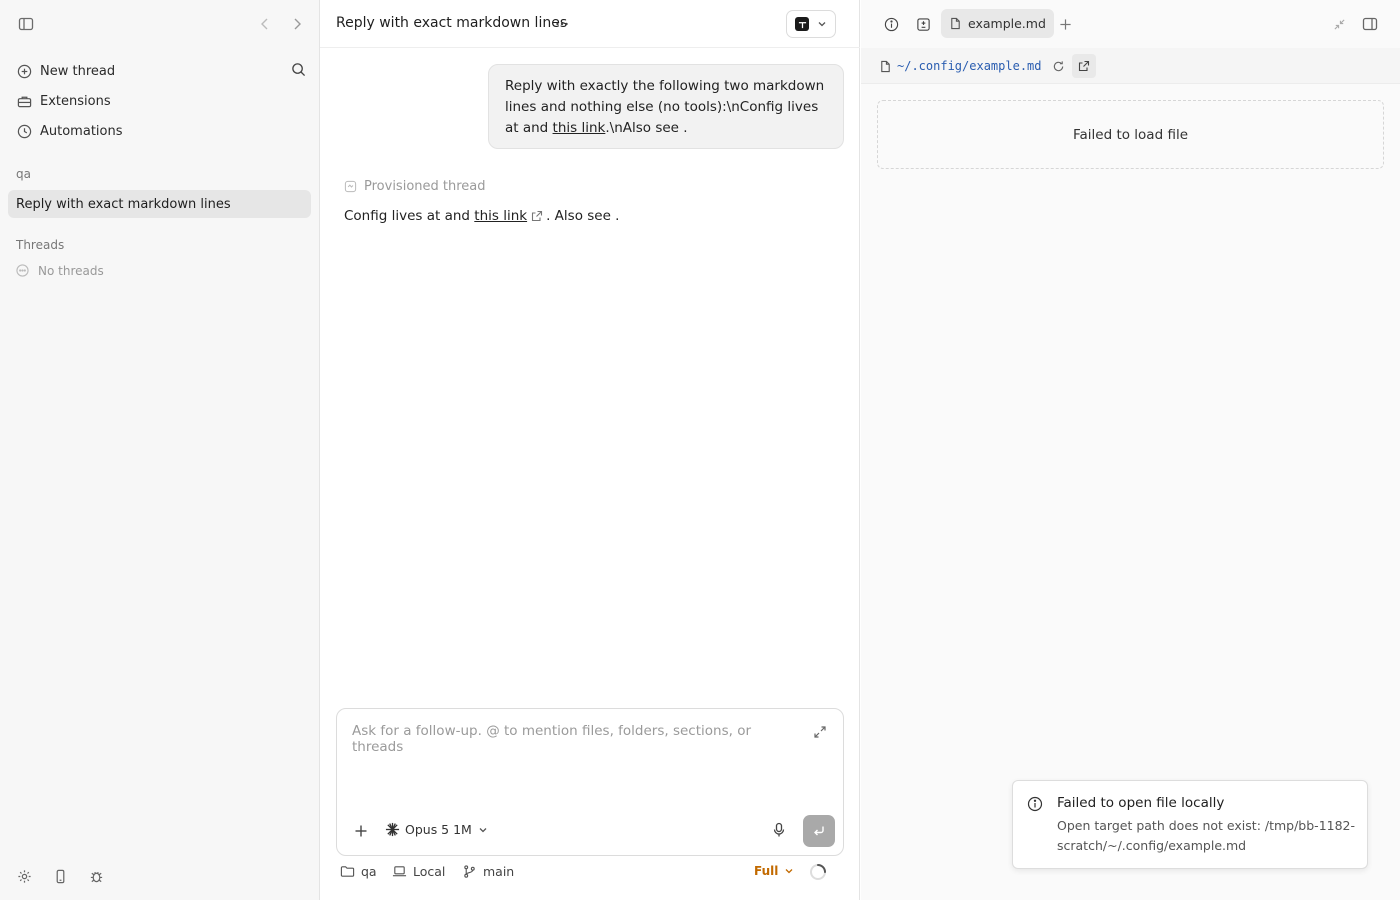 The height and width of the screenshot is (900, 1400). I want to click on sidebar-item-active-thread: Reply with exact markdown lines, so click(159, 204).